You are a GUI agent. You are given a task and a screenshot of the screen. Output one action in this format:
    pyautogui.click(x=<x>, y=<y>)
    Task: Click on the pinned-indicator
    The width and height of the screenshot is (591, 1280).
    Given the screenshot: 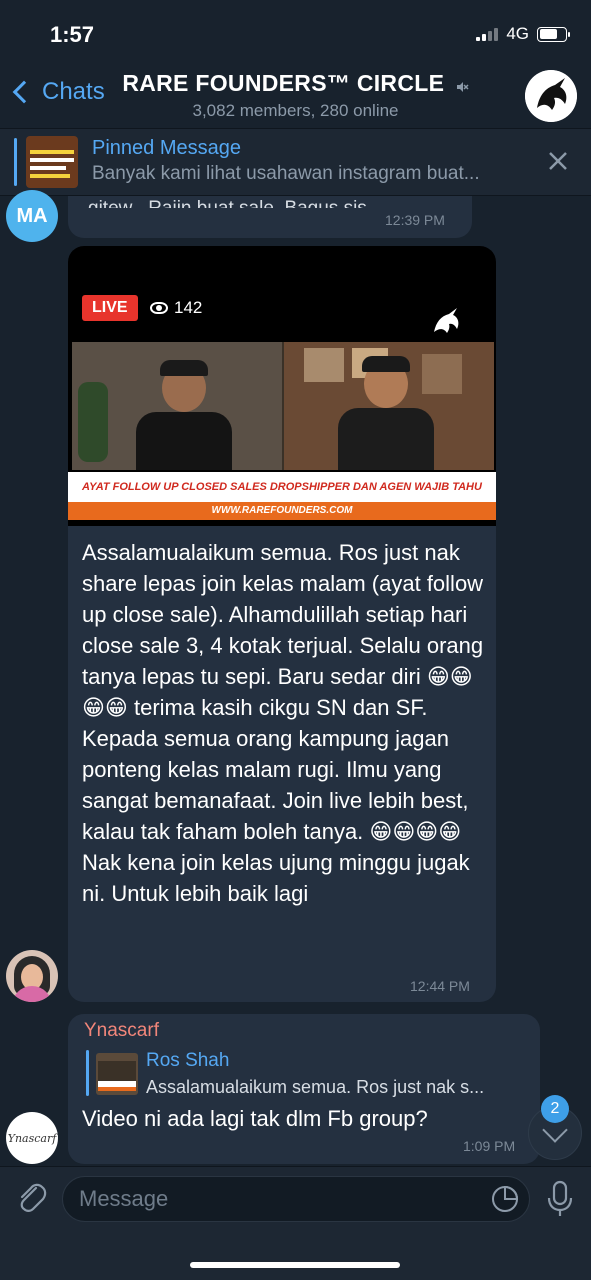 What is the action you would take?
    pyautogui.click(x=15, y=162)
    